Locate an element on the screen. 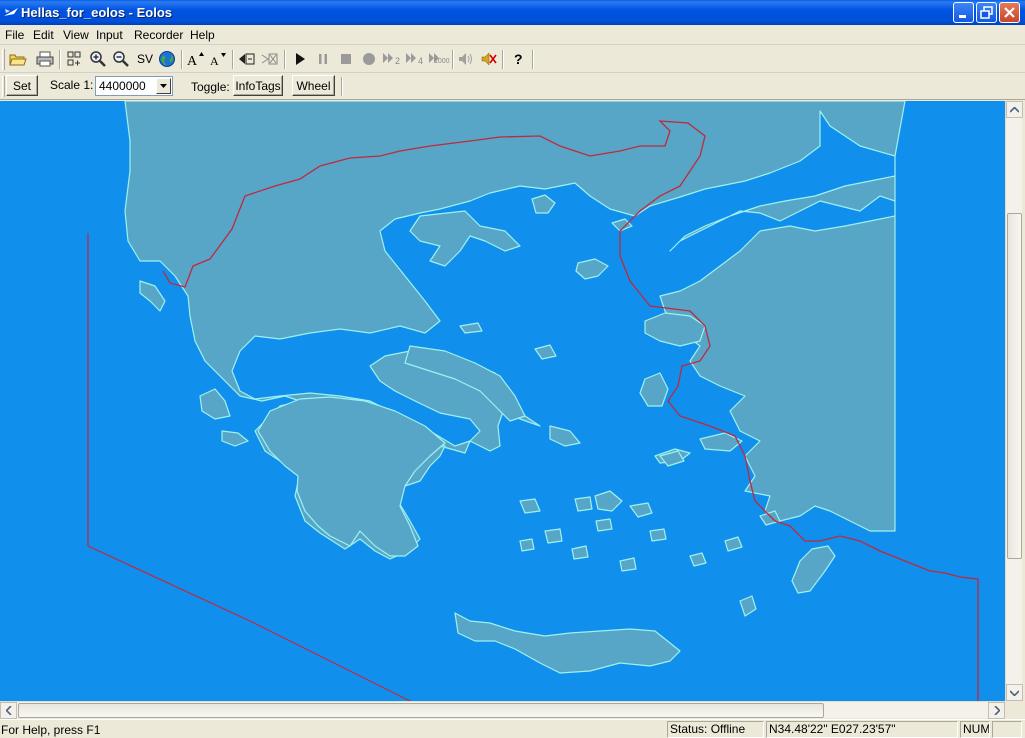  main-toolbar: SV A A 2 4 1000 ? is located at coordinates (512, 59).